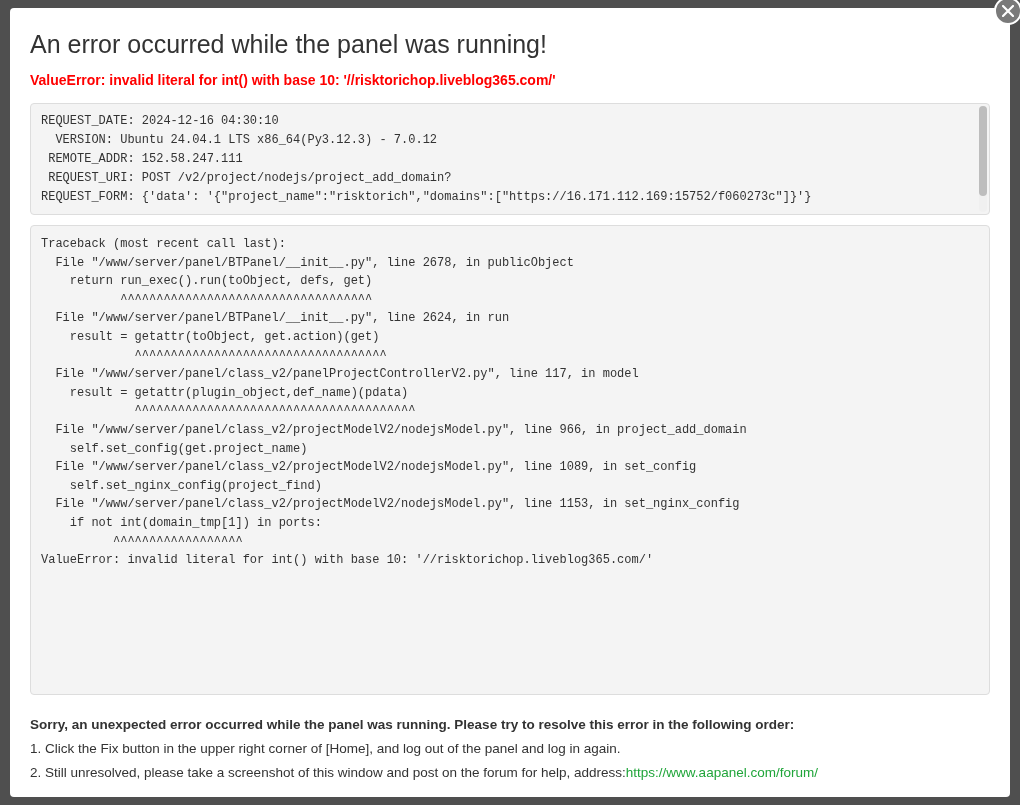 The image size is (1020, 805). Describe the element at coordinates (510, 749) in the screenshot. I see `help-step: 1. Click the Fix button in the upper right corner of [Home], and log out of the panel and log in again.` at that location.